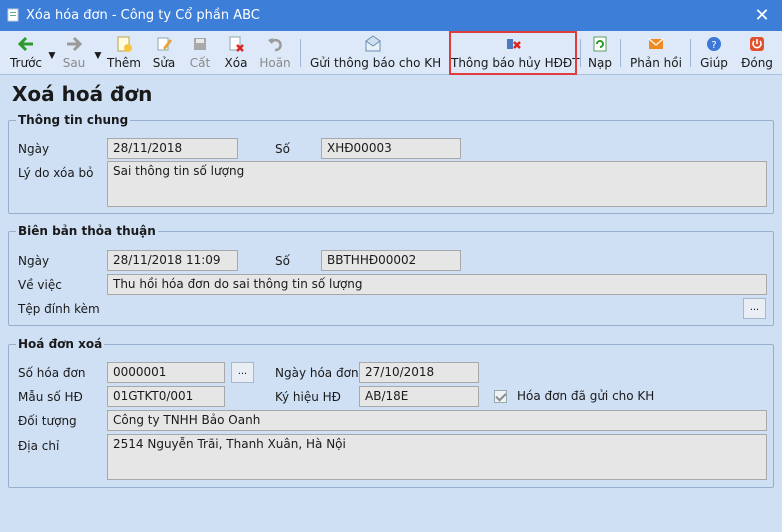 The image size is (782, 532). I want to click on close-button: Đóng, so click(757, 53).